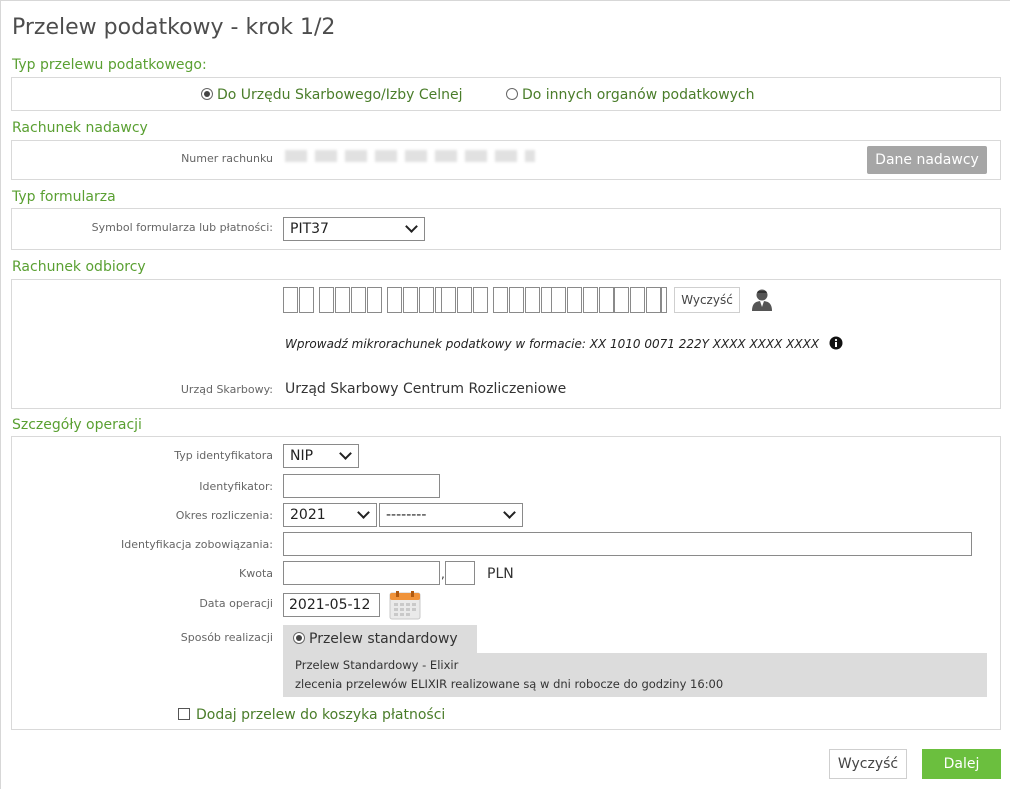  What do you see at coordinates (197, 544) in the screenshot?
I see `obligation-label: Identyfikacja zobowiązania:` at bounding box center [197, 544].